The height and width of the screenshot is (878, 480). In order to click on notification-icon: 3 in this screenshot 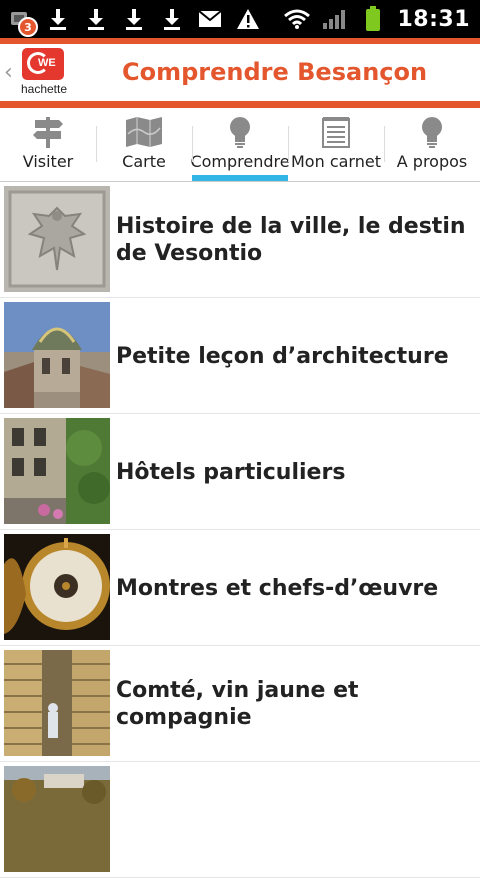, I will do `click(22, 21)`.